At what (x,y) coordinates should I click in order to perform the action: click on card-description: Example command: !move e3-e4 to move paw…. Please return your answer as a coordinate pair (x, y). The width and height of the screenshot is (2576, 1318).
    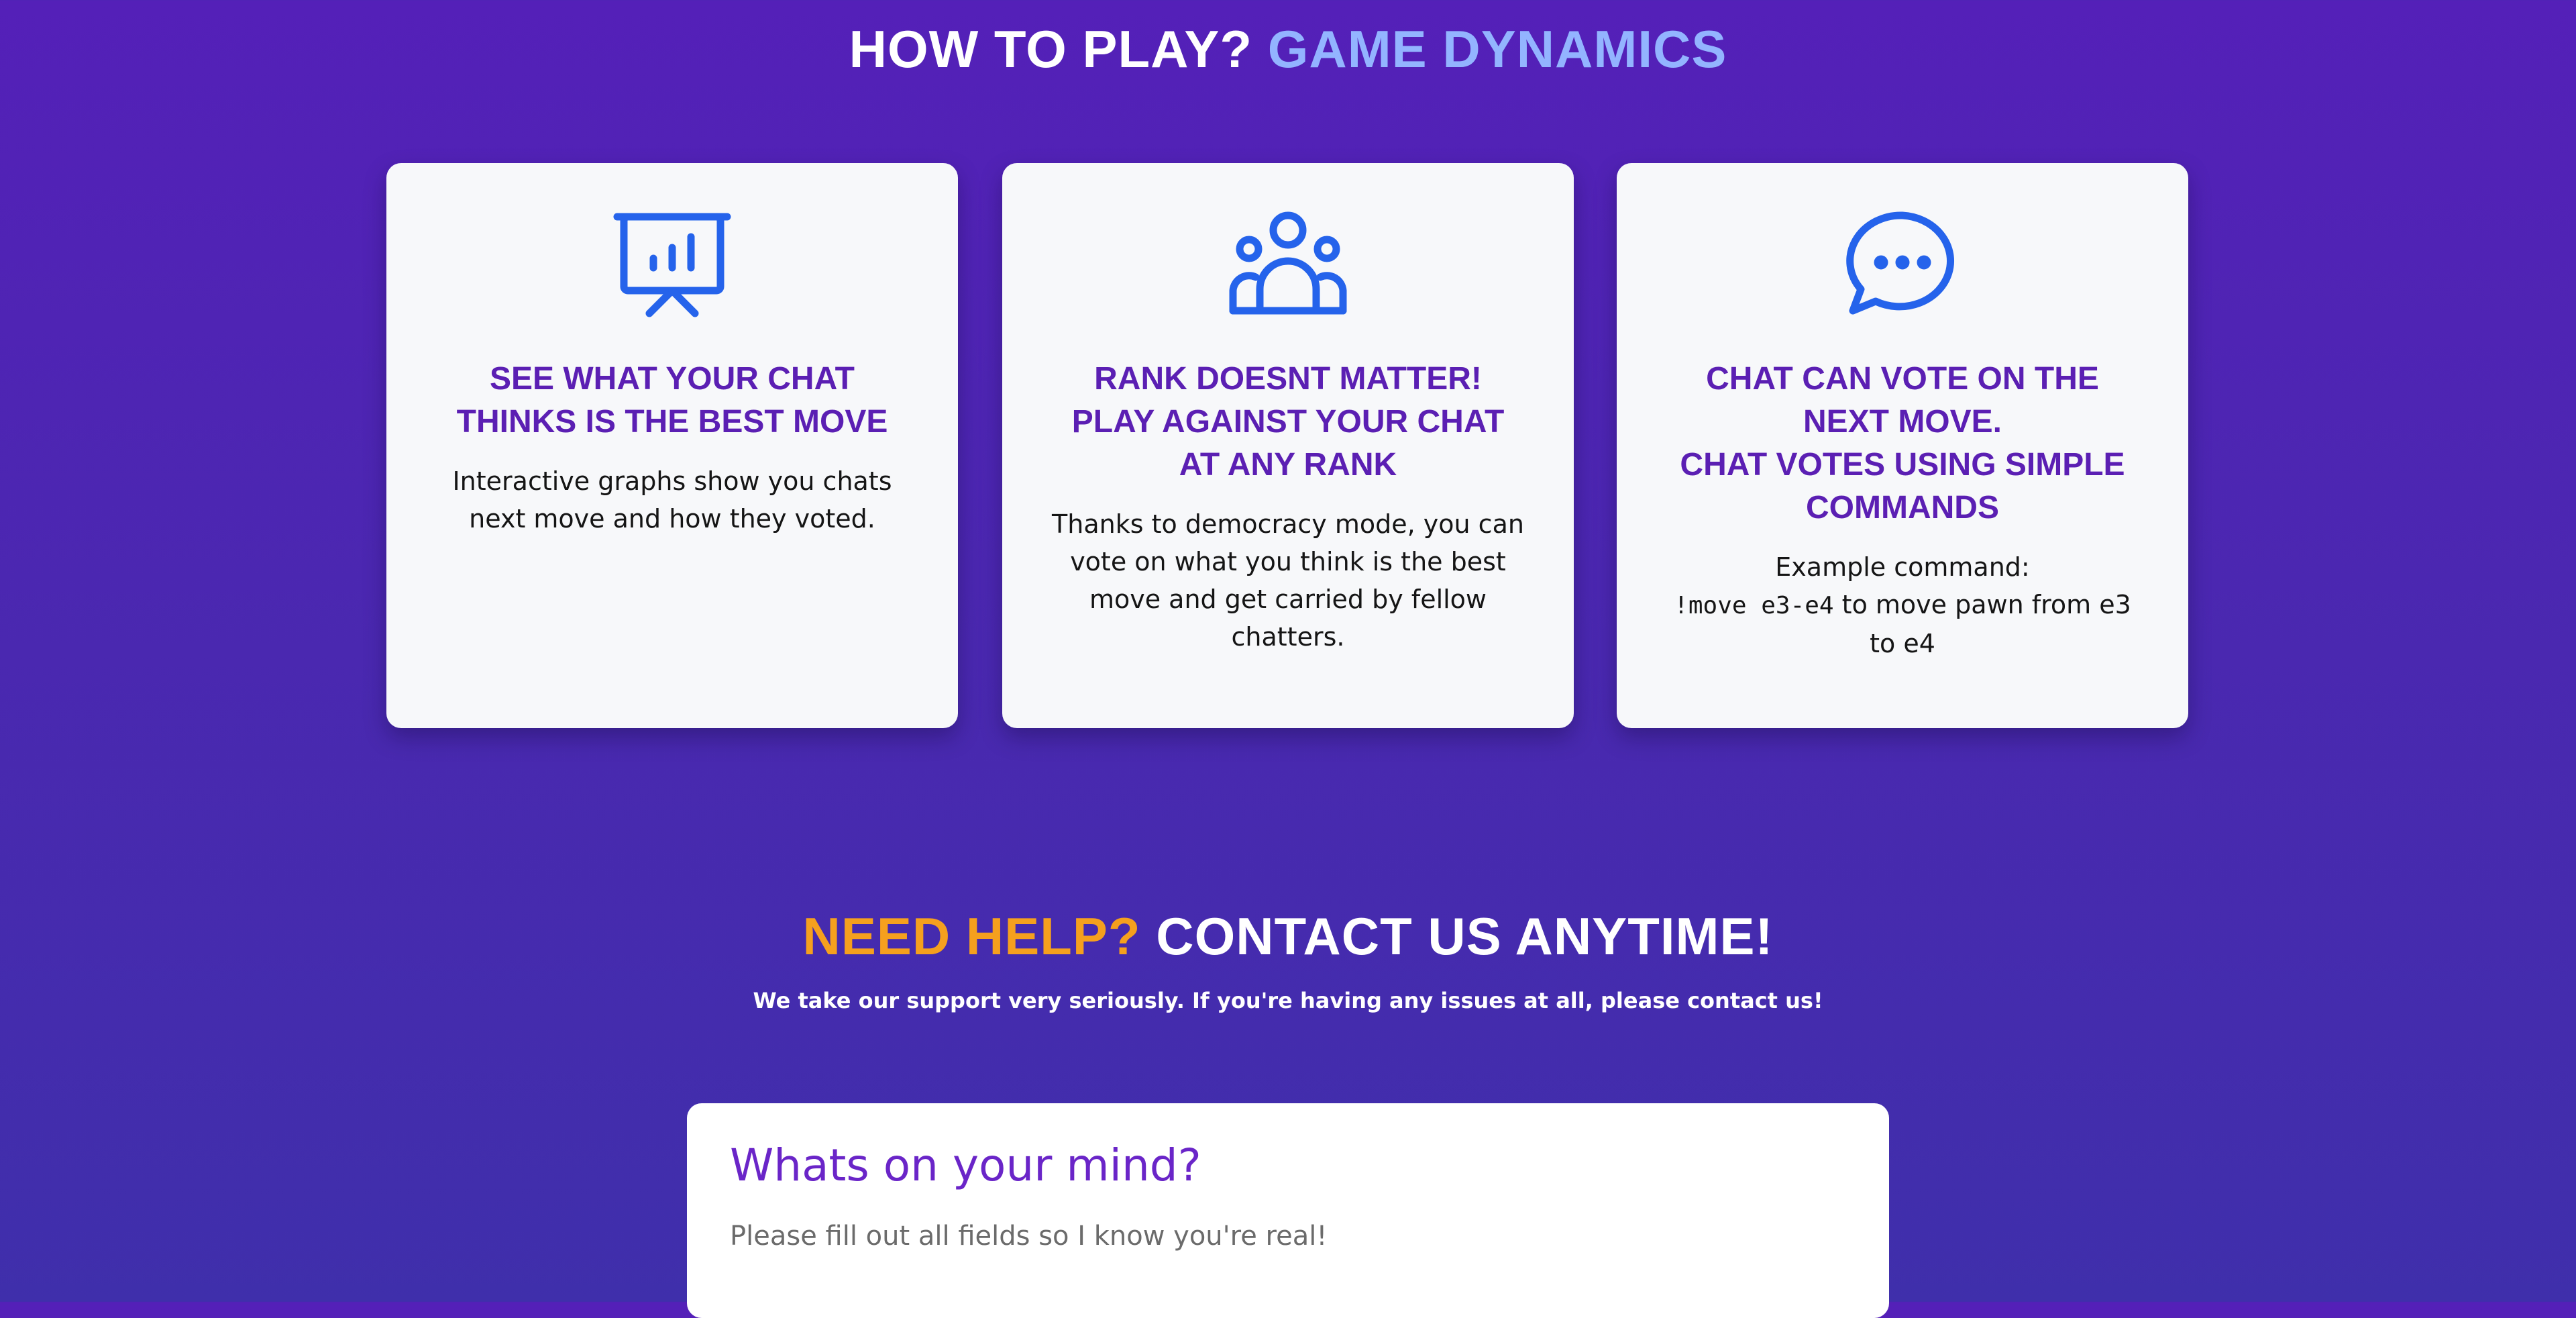
    Looking at the image, I should click on (1902, 605).